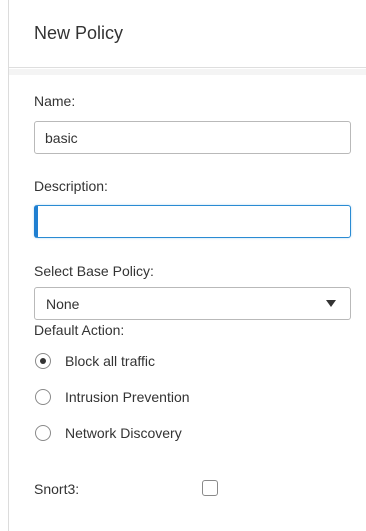  What do you see at coordinates (57, 489) in the screenshot?
I see `snort3-label: Snort3:` at bounding box center [57, 489].